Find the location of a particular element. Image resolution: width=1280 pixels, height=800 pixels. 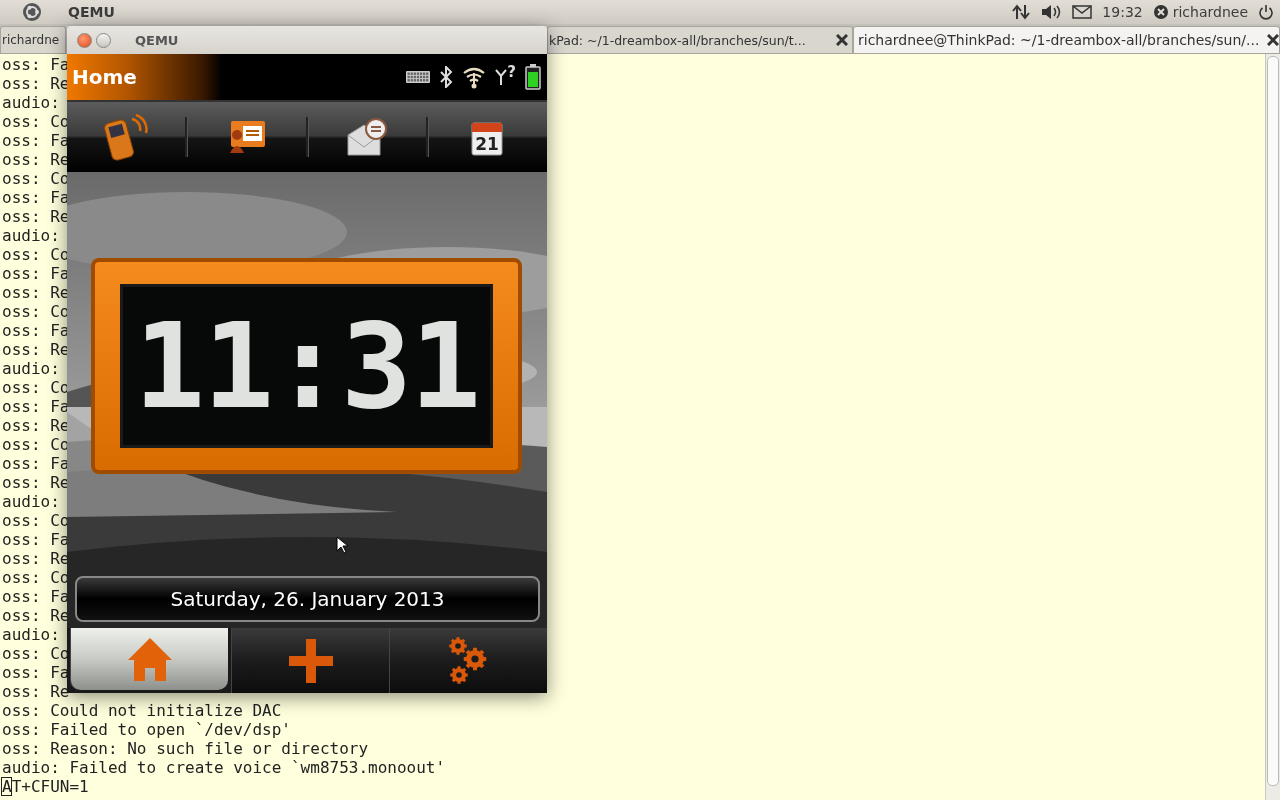

clock: 19:32 is located at coordinates (1122, 12).